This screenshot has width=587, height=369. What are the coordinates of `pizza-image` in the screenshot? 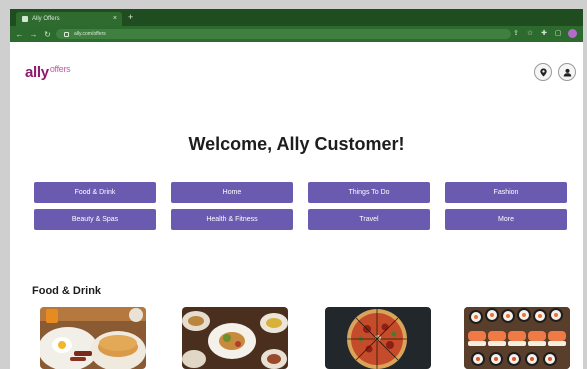 It's located at (378, 338).